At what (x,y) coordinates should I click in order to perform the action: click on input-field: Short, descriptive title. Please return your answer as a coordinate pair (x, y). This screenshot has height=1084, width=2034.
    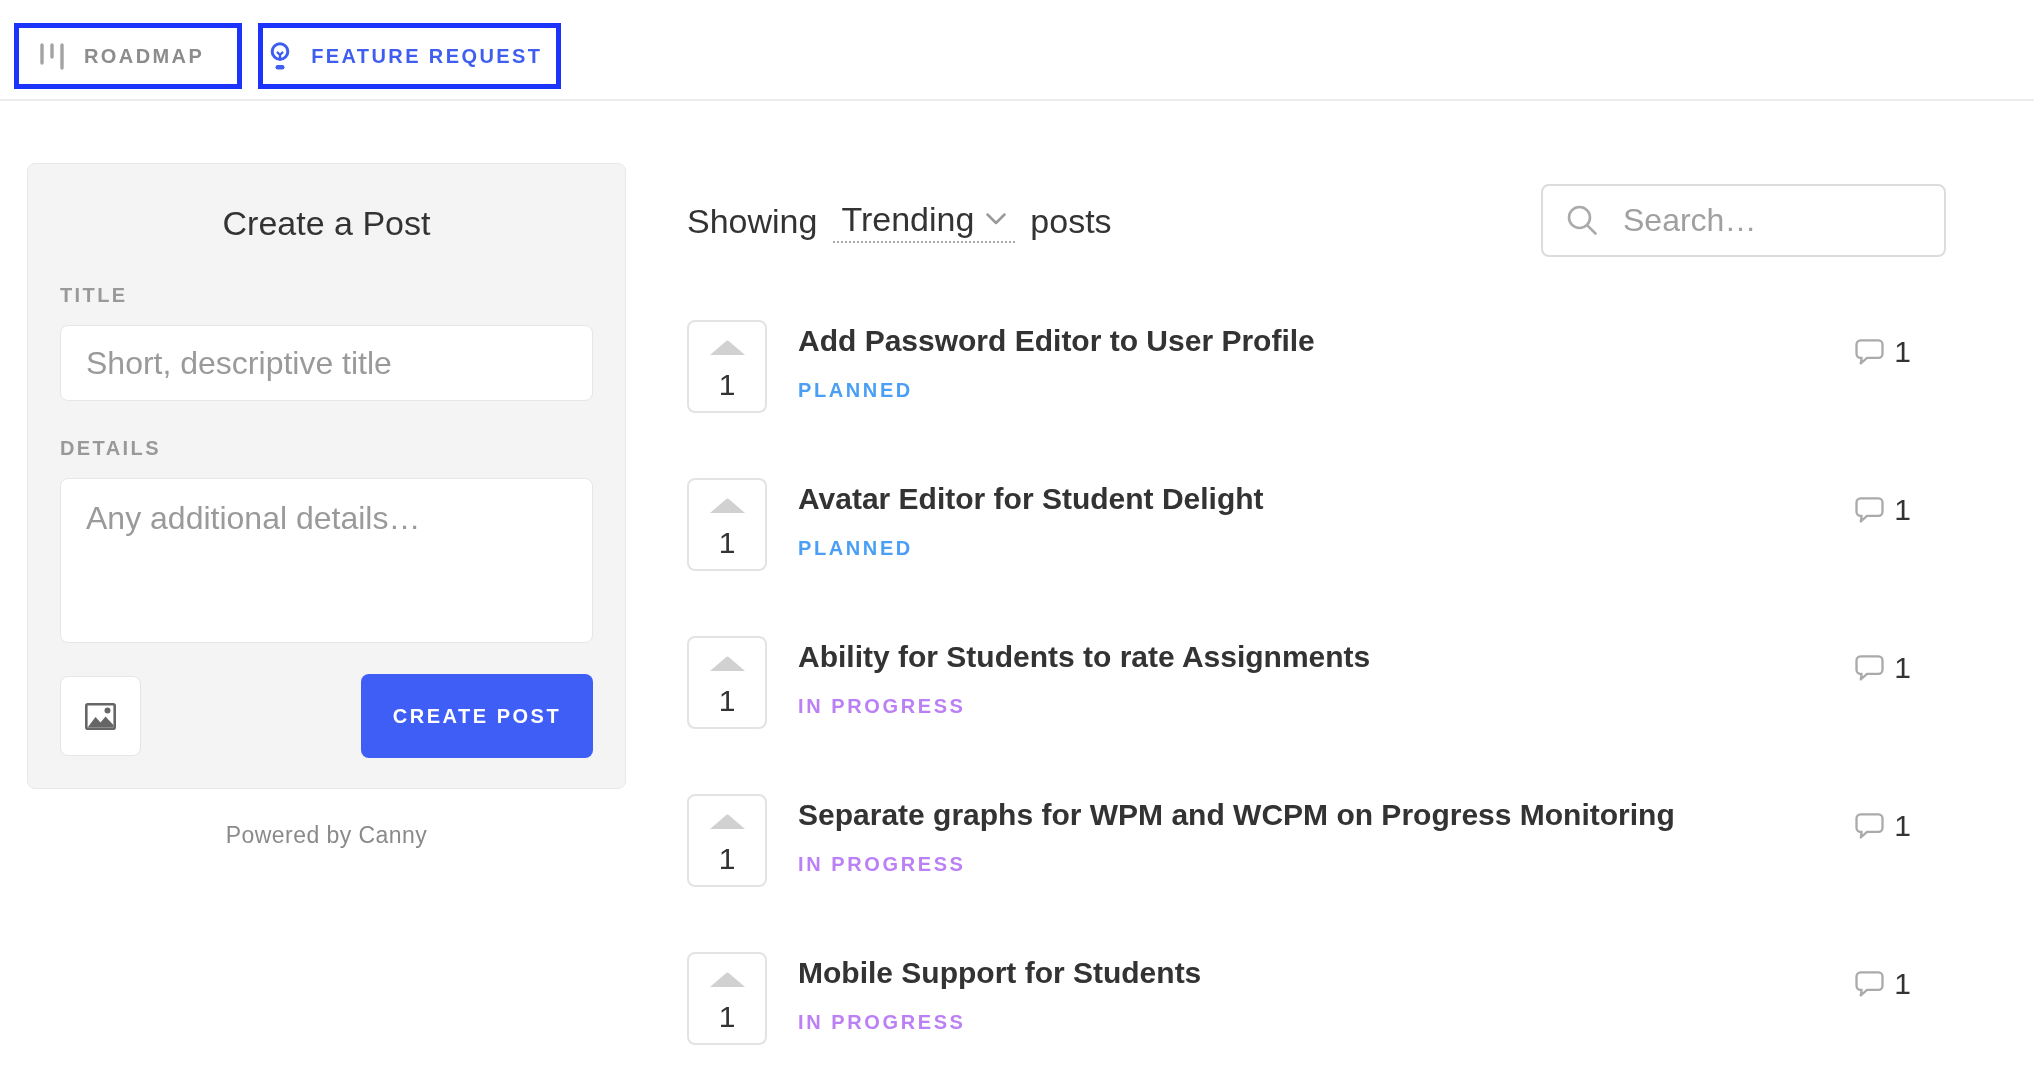
    Looking at the image, I should click on (326, 363).